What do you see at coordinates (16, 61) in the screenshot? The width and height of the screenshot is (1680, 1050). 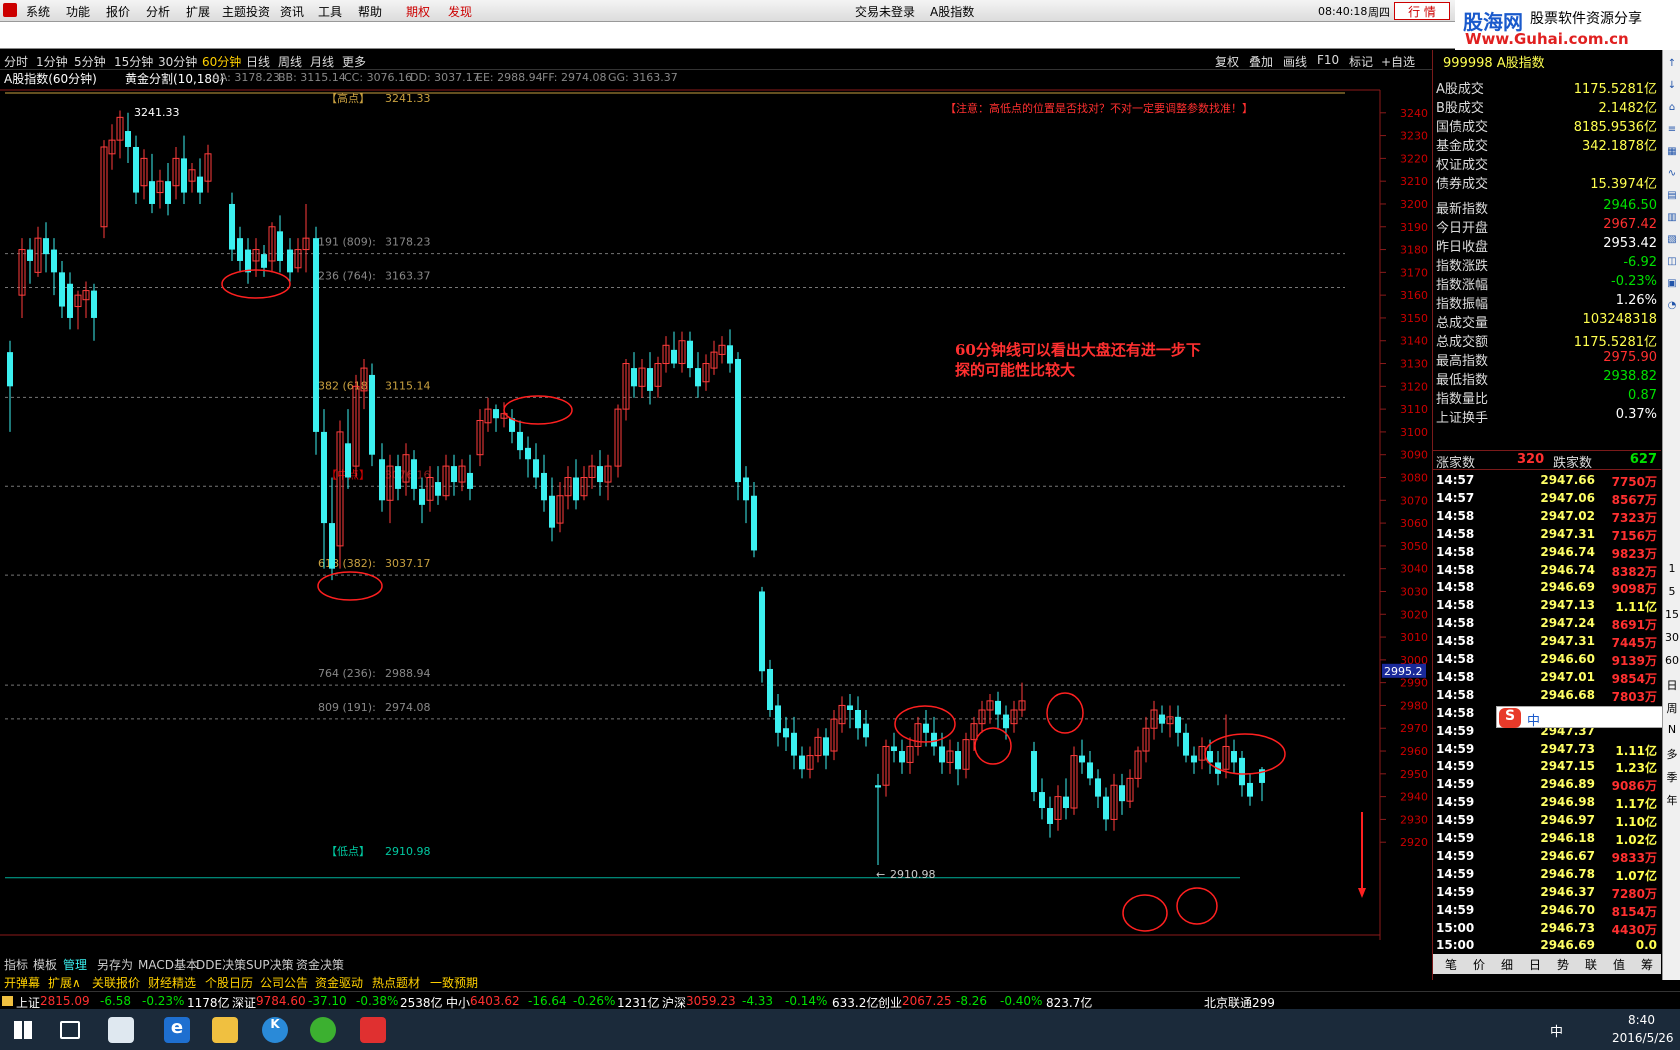 I see `period-0: 分时` at bounding box center [16, 61].